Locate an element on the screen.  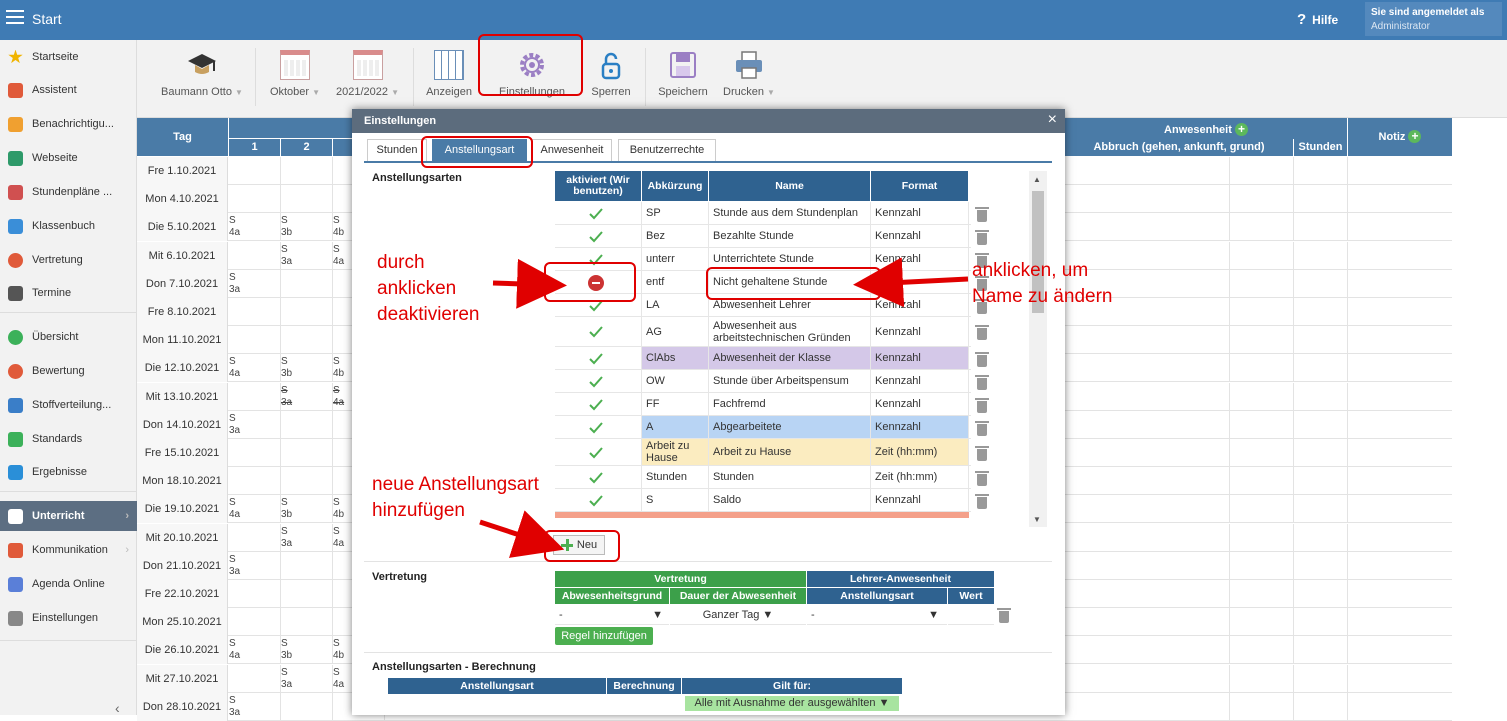
cell-name: Stunde aus dem Stundenplan is located at coordinates (790, 213).